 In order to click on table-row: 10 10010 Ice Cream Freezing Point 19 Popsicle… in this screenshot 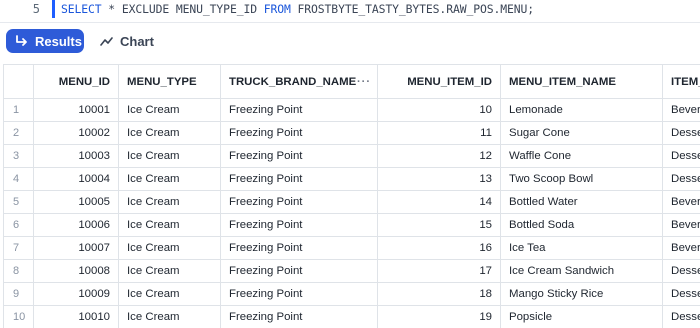, I will do `click(351, 316)`.